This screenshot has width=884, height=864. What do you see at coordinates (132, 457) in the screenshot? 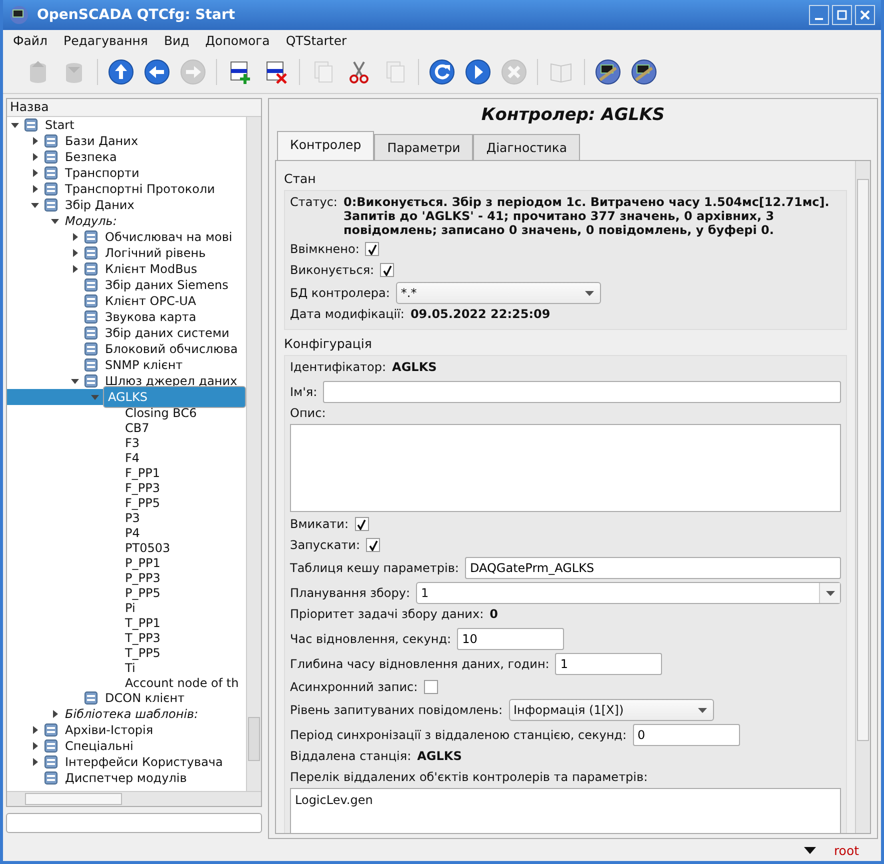
I see `tree-item: F4` at bounding box center [132, 457].